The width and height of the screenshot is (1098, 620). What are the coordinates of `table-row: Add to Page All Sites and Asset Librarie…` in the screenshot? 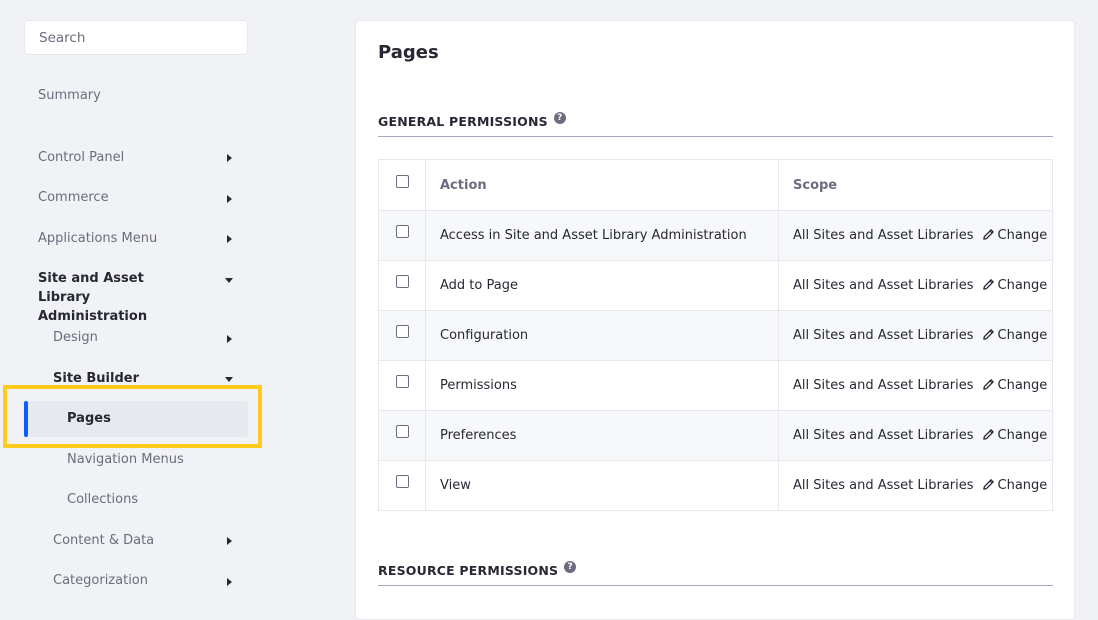 It's located at (715, 285).